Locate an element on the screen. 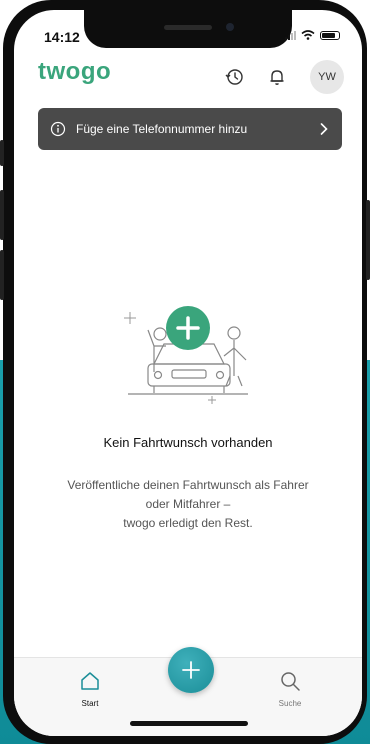  twogo-logo: twogo is located at coordinates (75, 71).